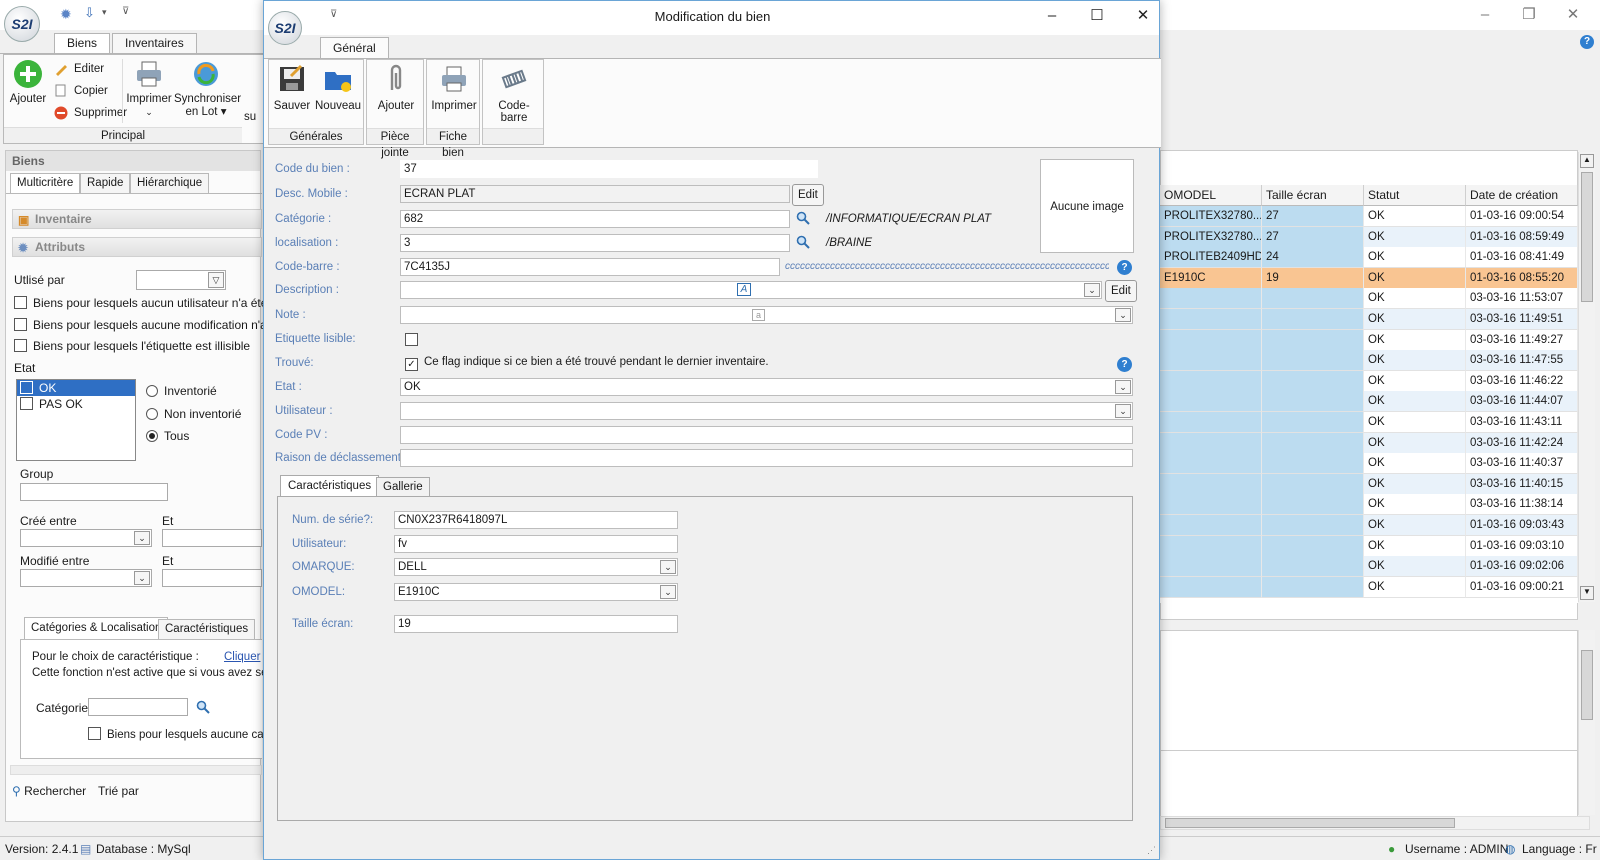 The image size is (1600, 860). What do you see at coordinates (766, 387) in the screenshot?
I see `etat-select: OK ⌄` at bounding box center [766, 387].